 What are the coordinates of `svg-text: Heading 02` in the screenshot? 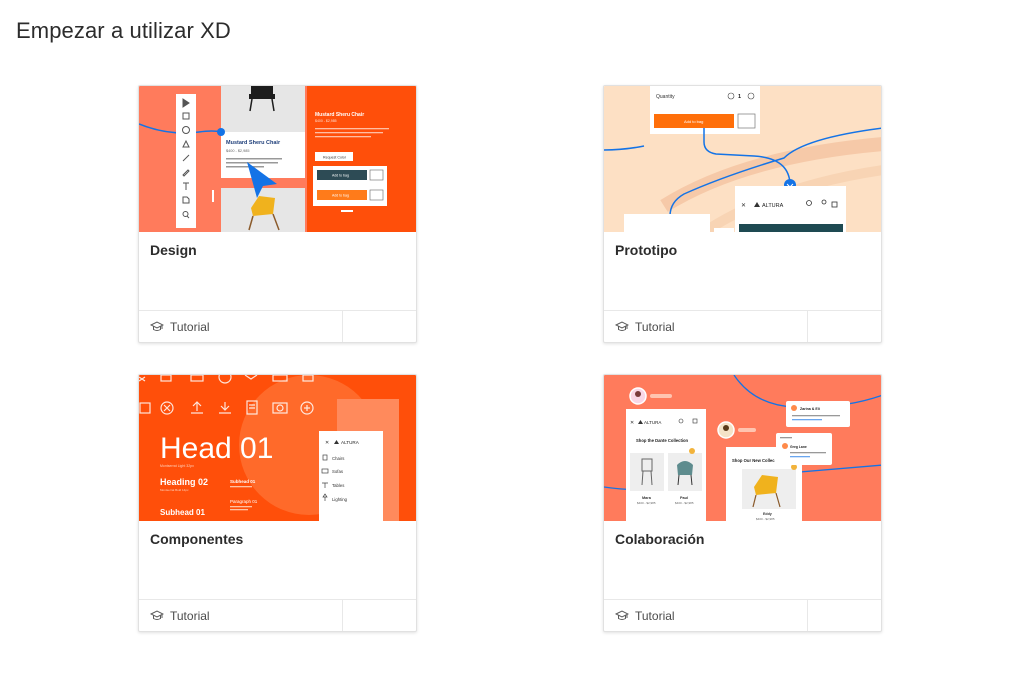 It's located at (184, 482).